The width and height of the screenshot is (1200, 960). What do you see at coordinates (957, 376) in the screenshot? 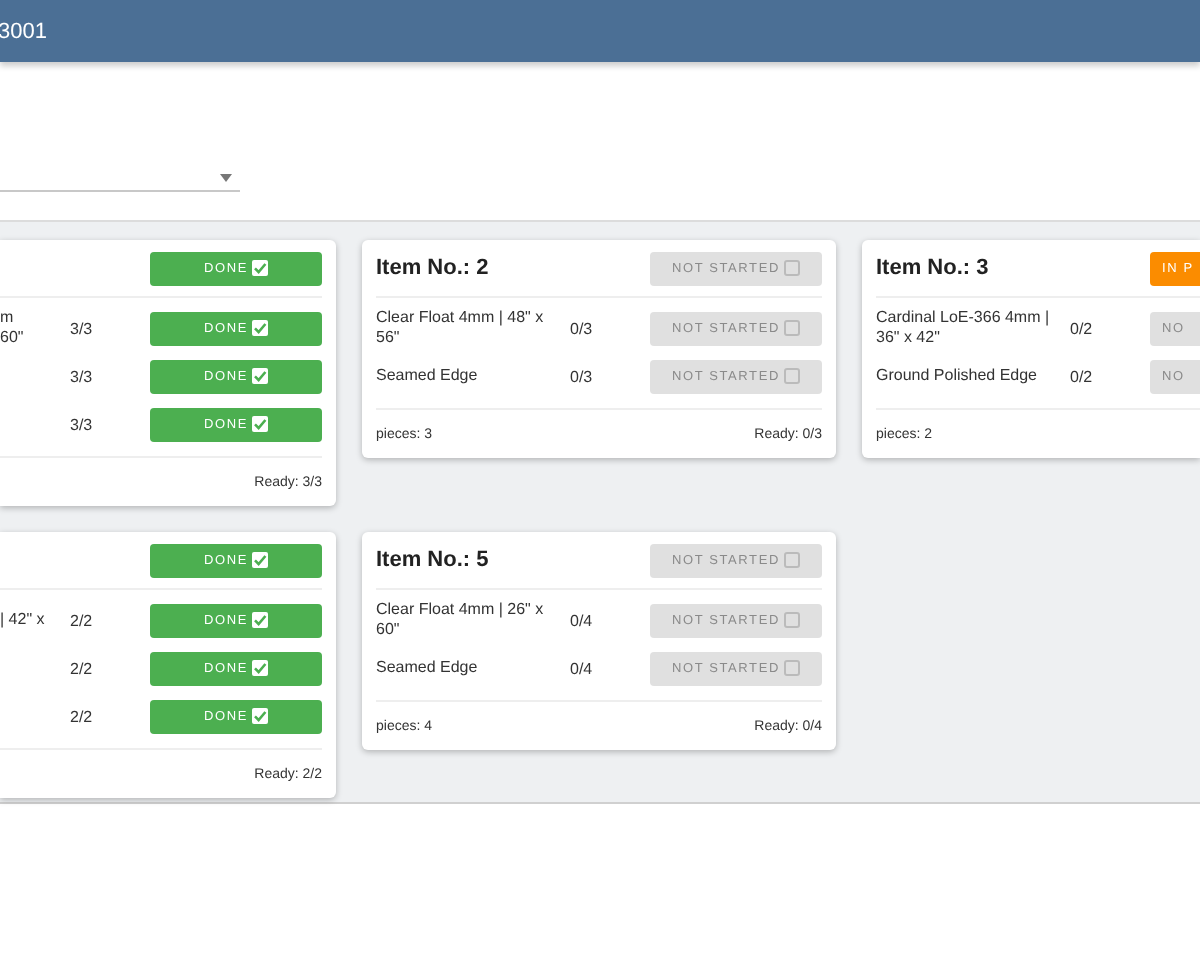
I see `item-name: Ground Polished Edge` at bounding box center [957, 376].